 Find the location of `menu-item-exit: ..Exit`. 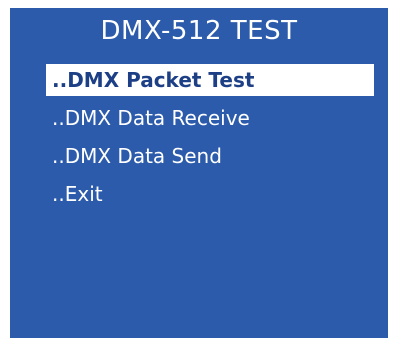

menu-item-exit: ..Exit is located at coordinates (210, 194).